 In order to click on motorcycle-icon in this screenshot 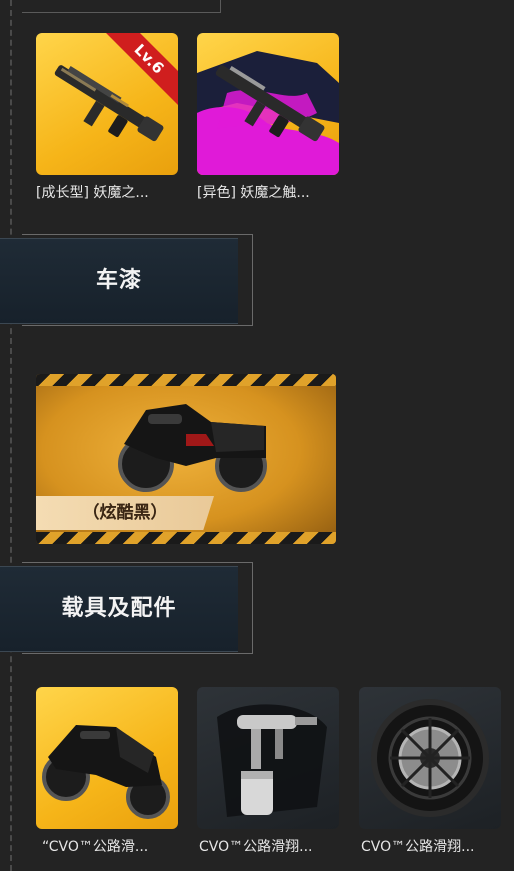, I will do `click(106, 772)`.